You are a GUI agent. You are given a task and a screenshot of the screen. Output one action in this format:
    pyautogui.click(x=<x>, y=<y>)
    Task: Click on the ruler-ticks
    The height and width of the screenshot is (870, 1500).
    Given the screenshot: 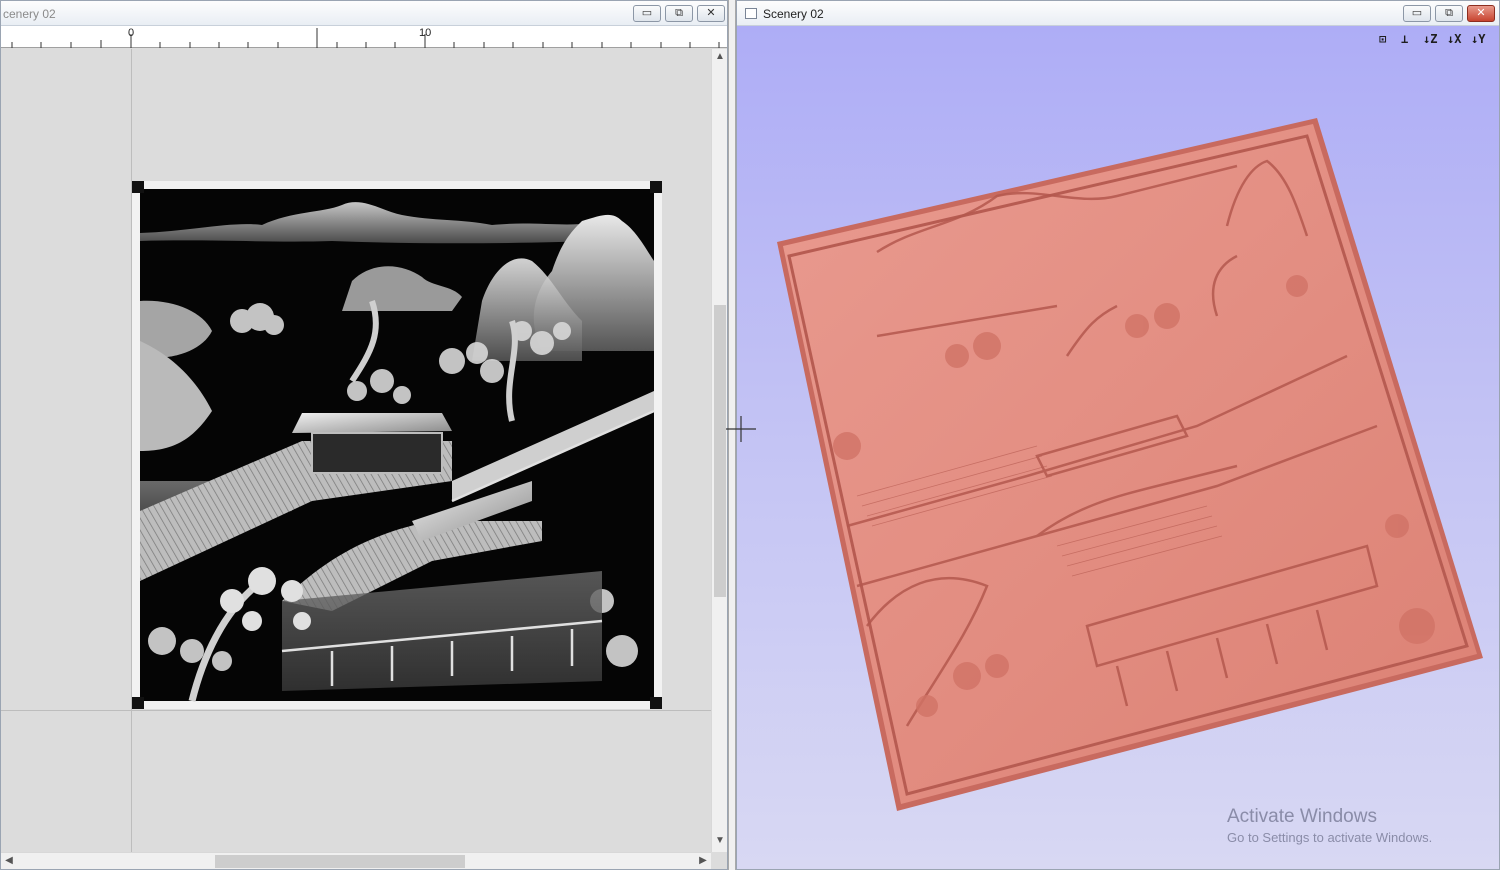 What is the action you would take?
    pyautogui.click(x=365, y=38)
    